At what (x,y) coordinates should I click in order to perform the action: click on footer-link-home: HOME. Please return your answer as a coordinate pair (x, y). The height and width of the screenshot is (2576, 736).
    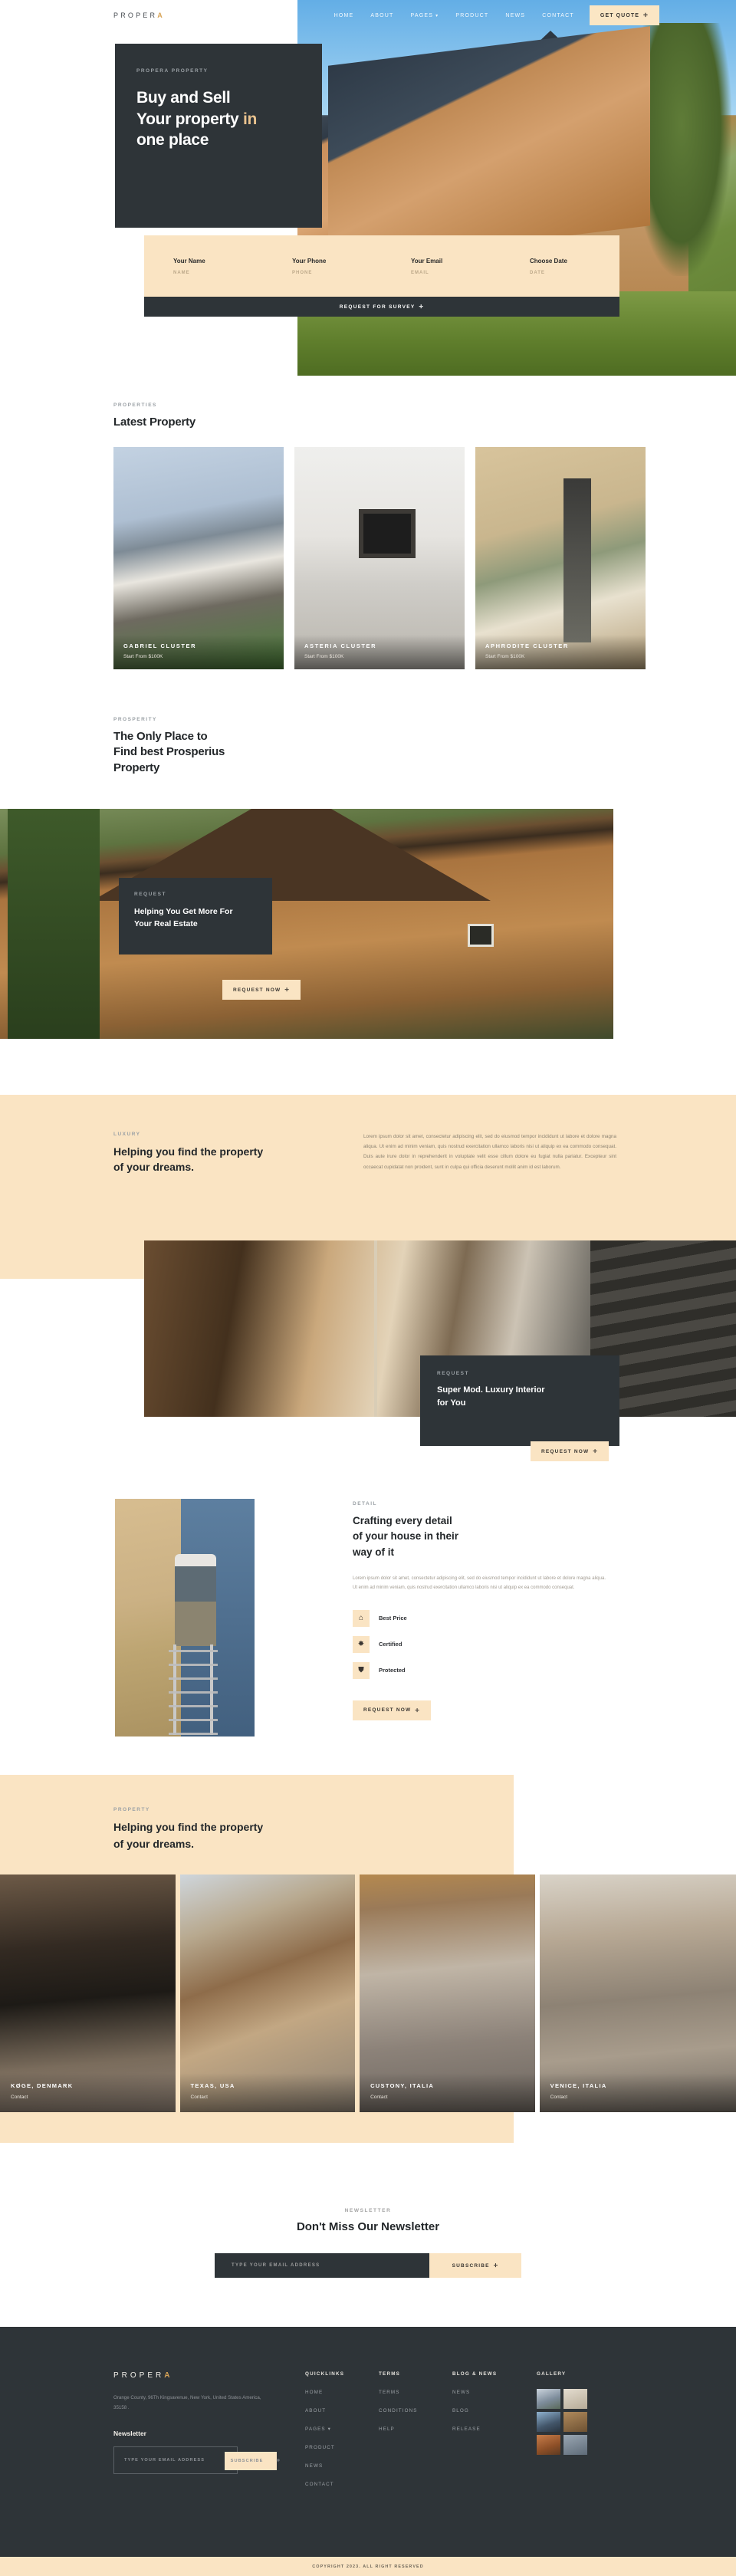
    Looking at the image, I should click on (342, 2392).